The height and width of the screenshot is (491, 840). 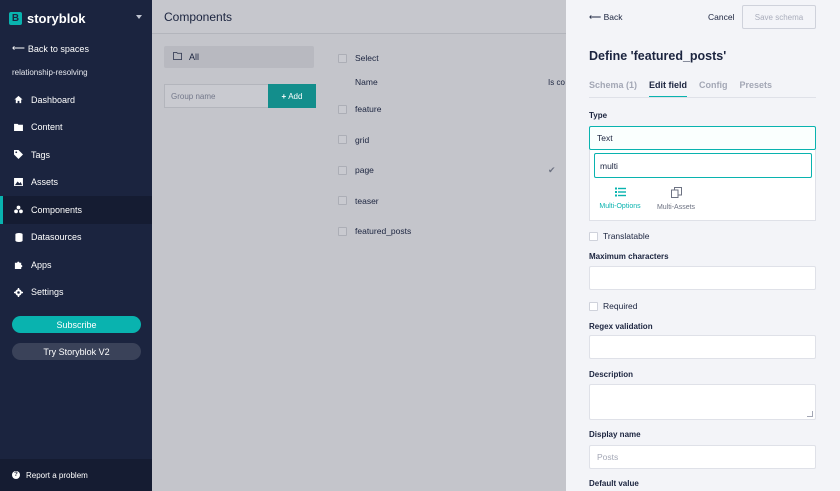 What do you see at coordinates (702, 278) in the screenshot?
I see `max-chars-input` at bounding box center [702, 278].